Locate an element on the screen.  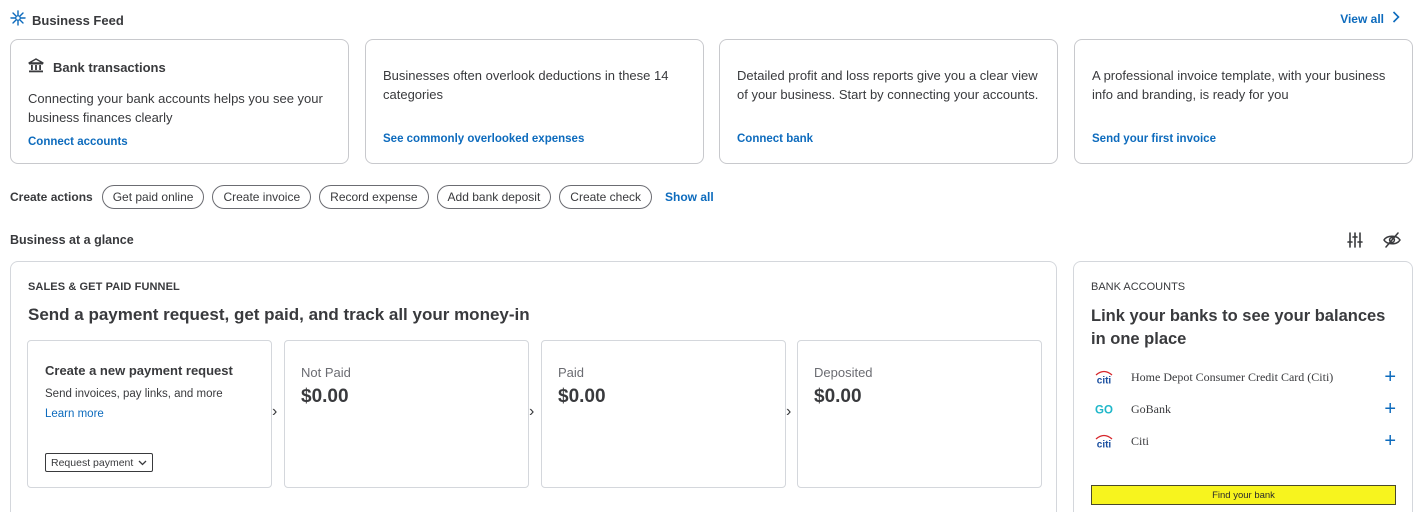
business-at-a-glance-title: Business at a glance is located at coordinates (72, 240).